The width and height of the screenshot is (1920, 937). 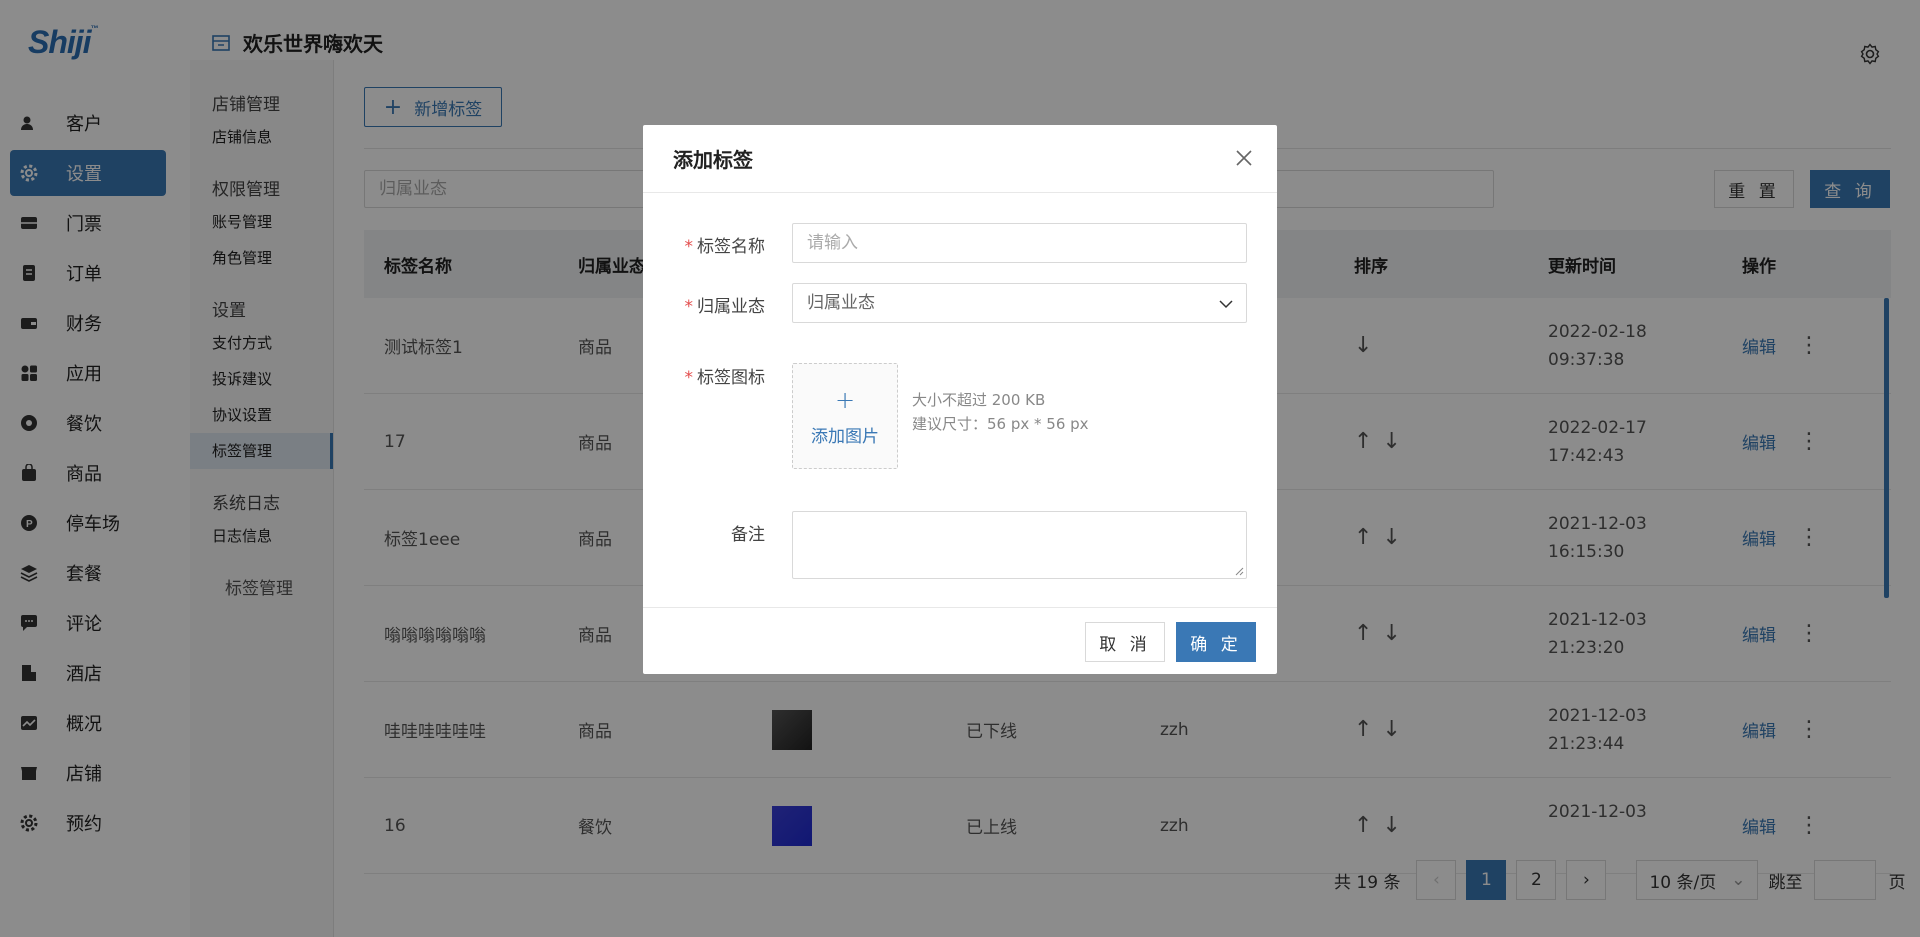 I want to click on upload-image-button: + 添加图片, so click(x=845, y=416).